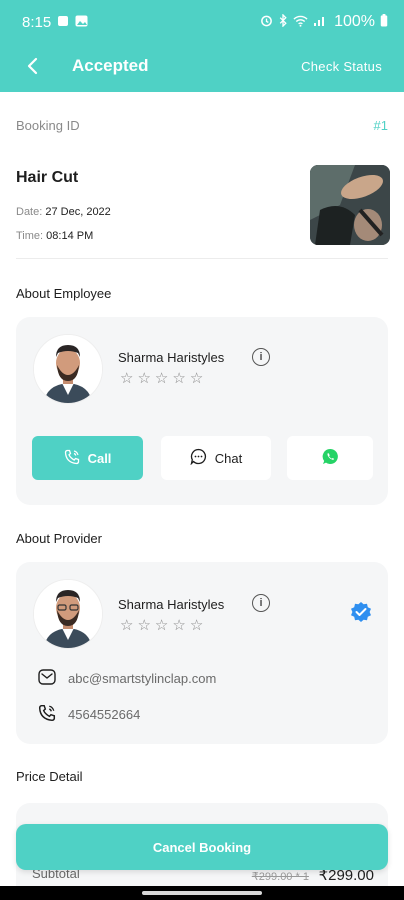  What do you see at coordinates (266, 22) in the screenshot?
I see `alarm-icon` at bounding box center [266, 22].